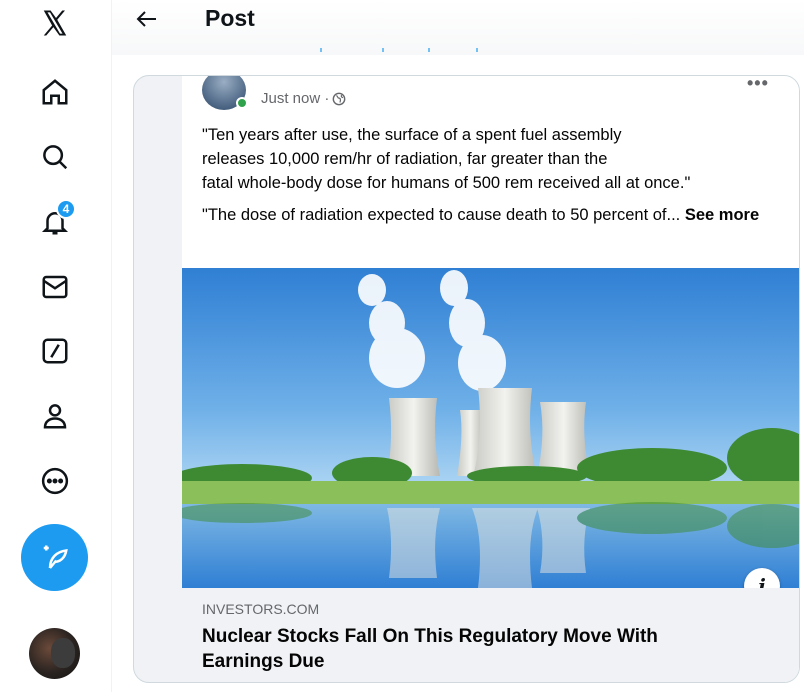 Image resolution: width=804 pixels, height=692 pixels. Describe the element at coordinates (339, 98) in the screenshot. I see `globe-icon` at that location.